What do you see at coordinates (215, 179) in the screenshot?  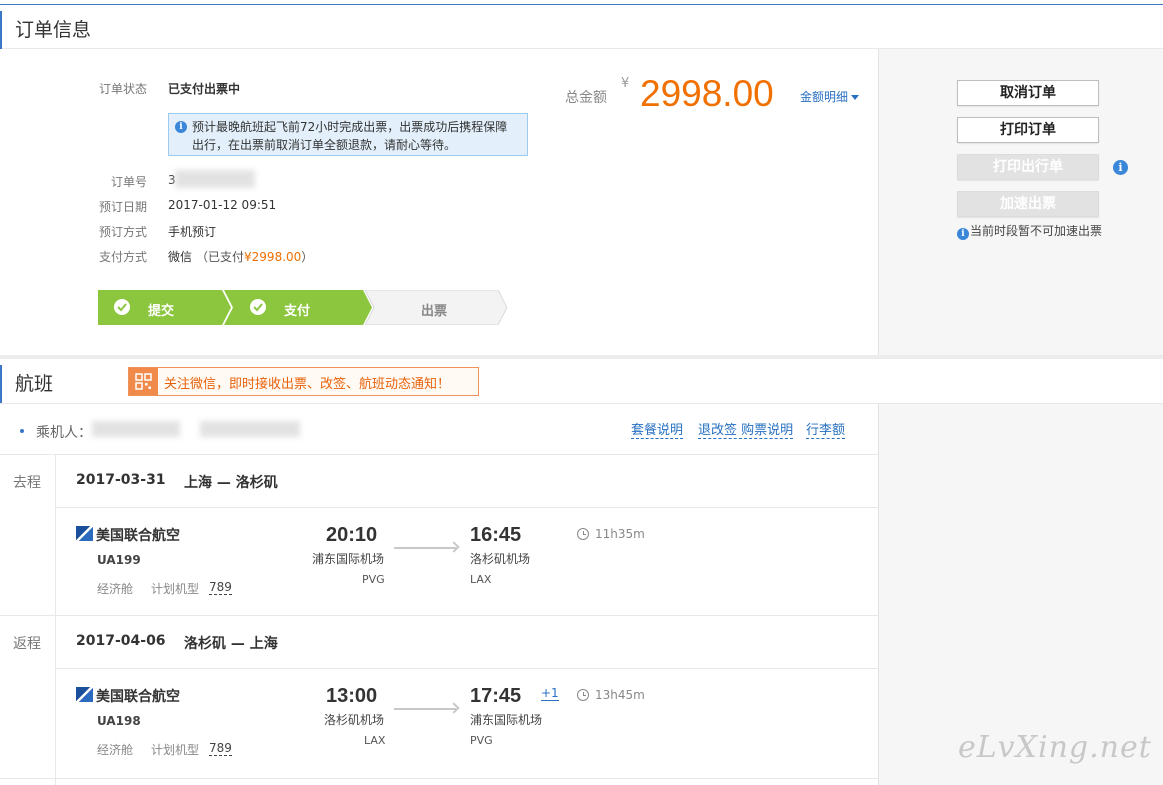 I see `order-number-redaction` at bounding box center [215, 179].